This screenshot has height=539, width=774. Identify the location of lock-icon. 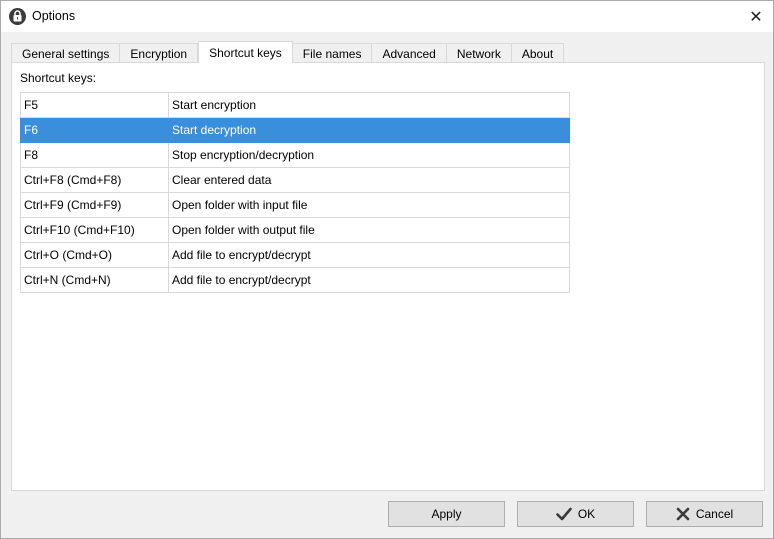
(17, 16).